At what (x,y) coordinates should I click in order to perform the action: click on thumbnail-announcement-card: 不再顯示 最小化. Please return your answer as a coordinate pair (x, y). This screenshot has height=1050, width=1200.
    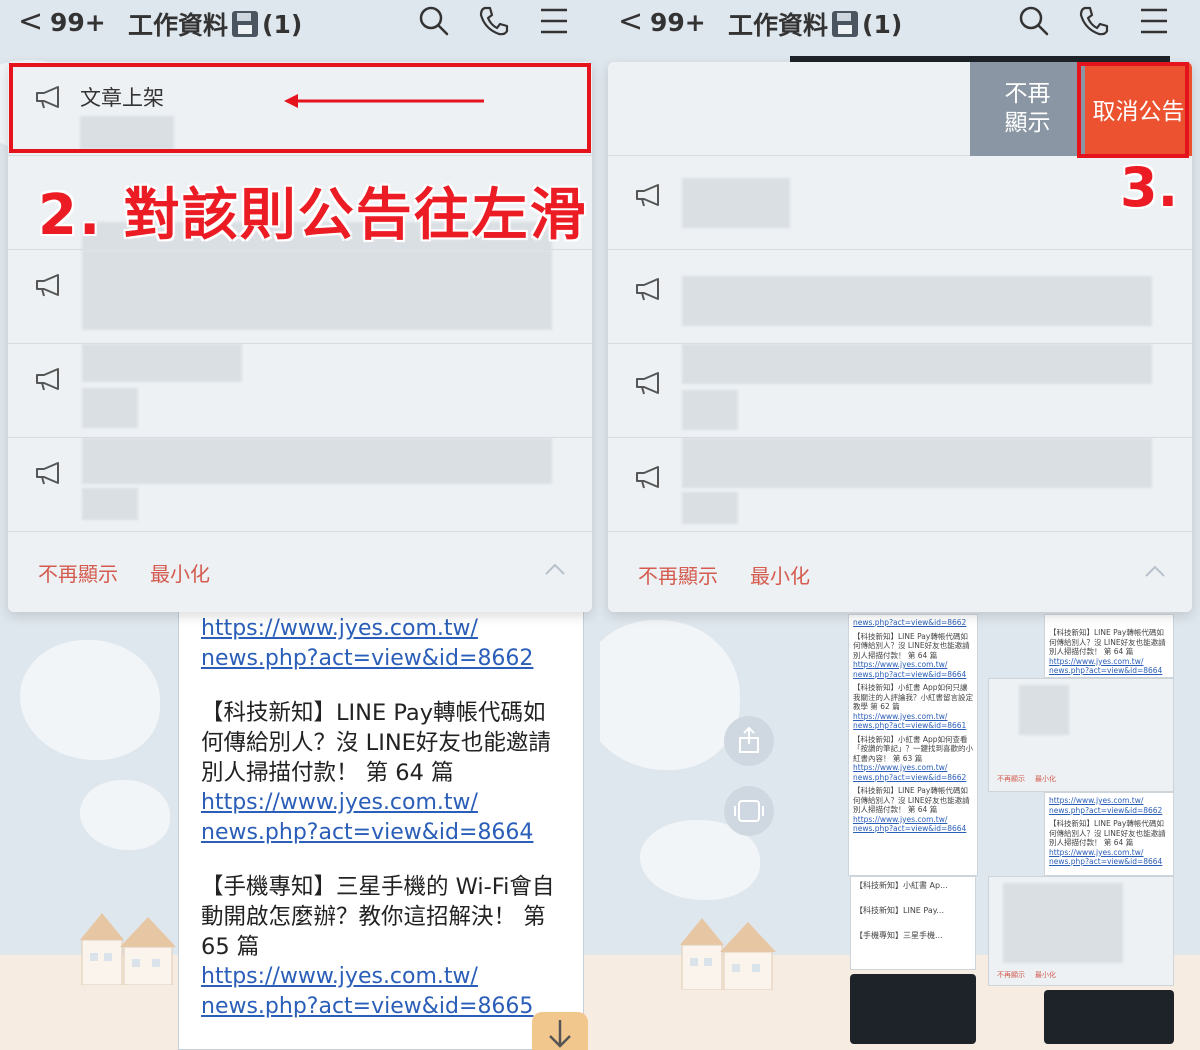
    Looking at the image, I should click on (1081, 735).